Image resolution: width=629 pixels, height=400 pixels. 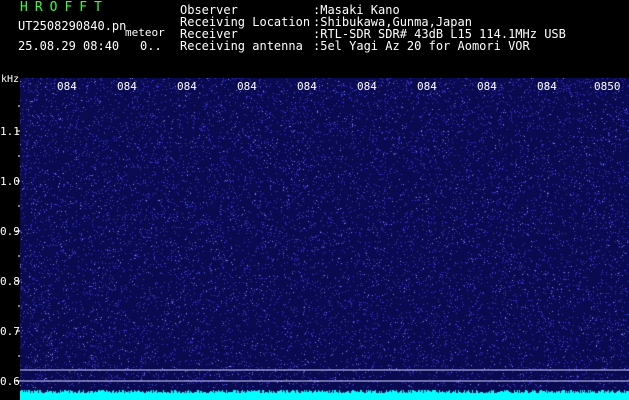 I want to click on antenna-label: Receiving antenna, so click(x=241, y=46).